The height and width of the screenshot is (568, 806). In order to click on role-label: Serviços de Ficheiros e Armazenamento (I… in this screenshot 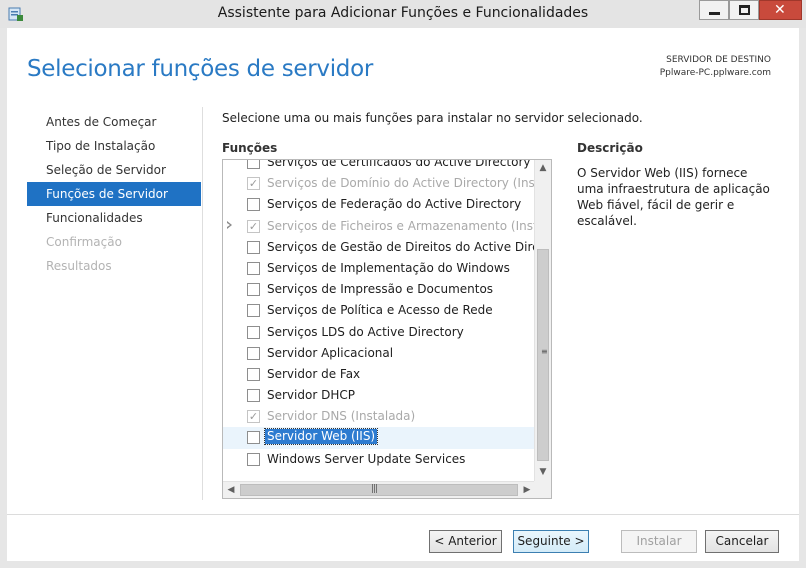, I will do `click(409, 225)`.